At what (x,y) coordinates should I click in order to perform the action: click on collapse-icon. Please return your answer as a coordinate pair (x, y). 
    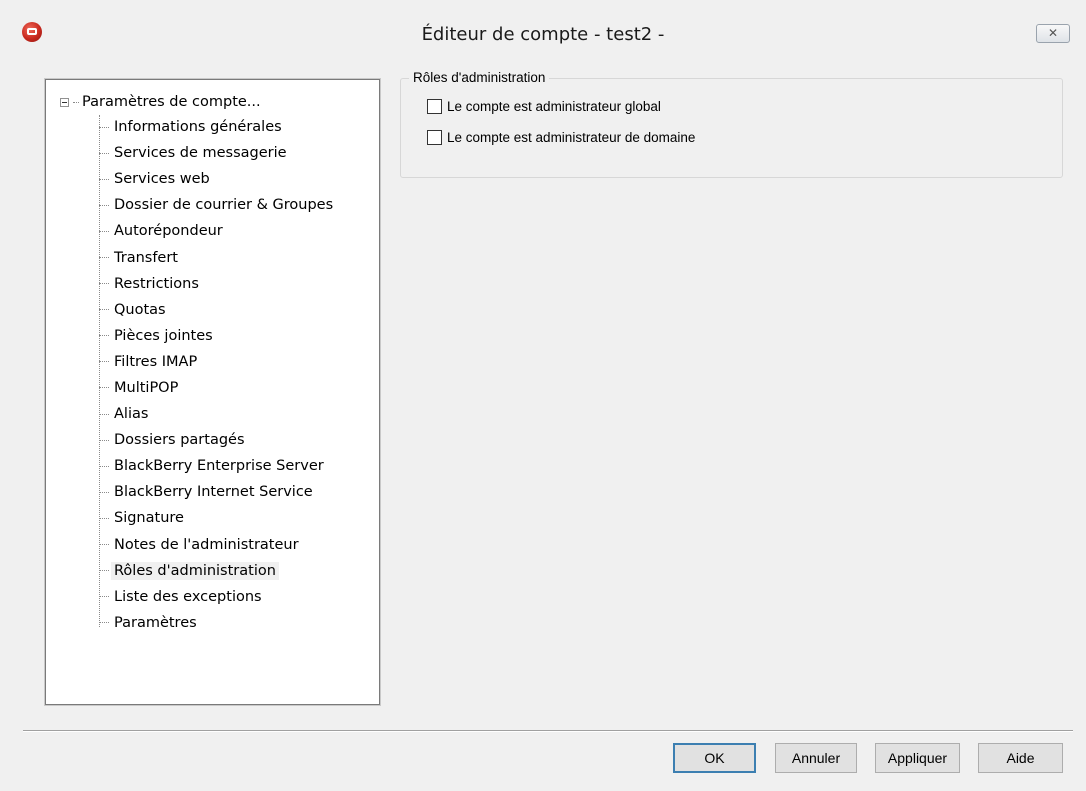
    Looking at the image, I should click on (64, 102).